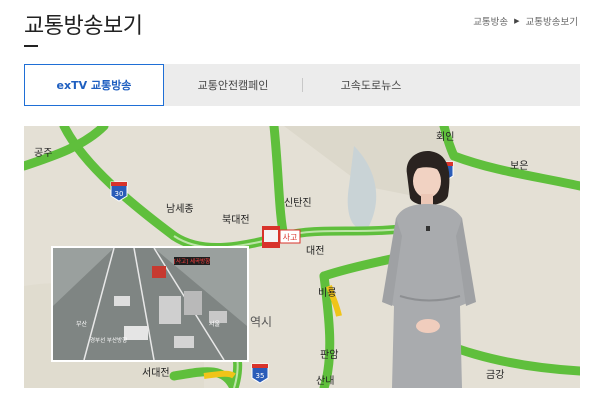 The width and height of the screenshot is (600, 404). Describe the element at coordinates (519, 166) in the screenshot. I see `map-label: 보은` at that location.